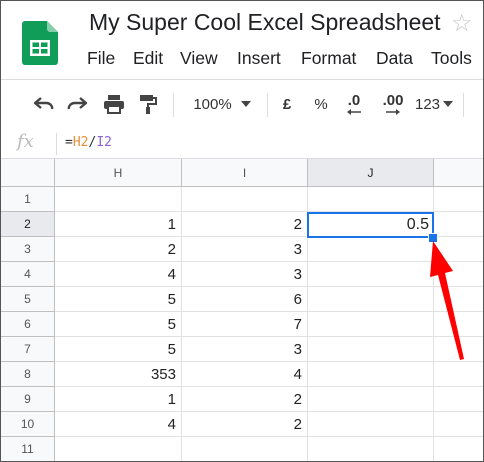 The image size is (484, 462). I want to click on menu-insert: Insert, so click(259, 58).